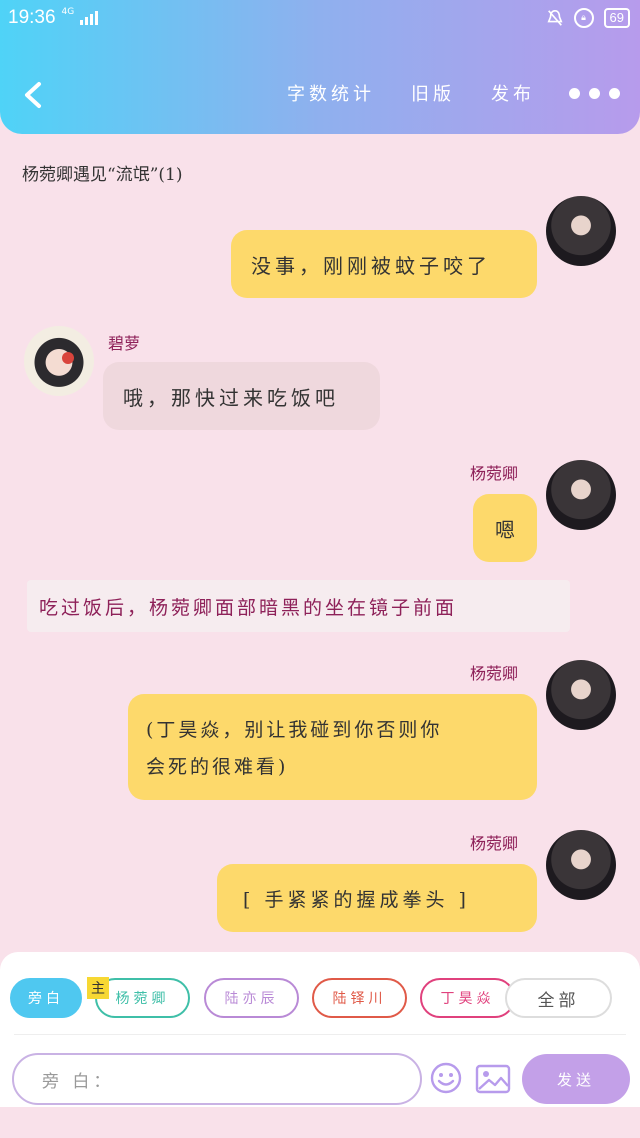 This screenshot has width=640, height=1138. I want to click on chat-bubble-right: 没事，刚刚被蚊子咬了, so click(384, 264).